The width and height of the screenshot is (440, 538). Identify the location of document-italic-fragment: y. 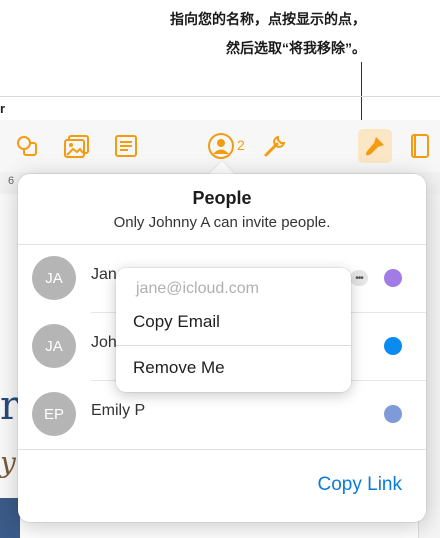
(8, 462).